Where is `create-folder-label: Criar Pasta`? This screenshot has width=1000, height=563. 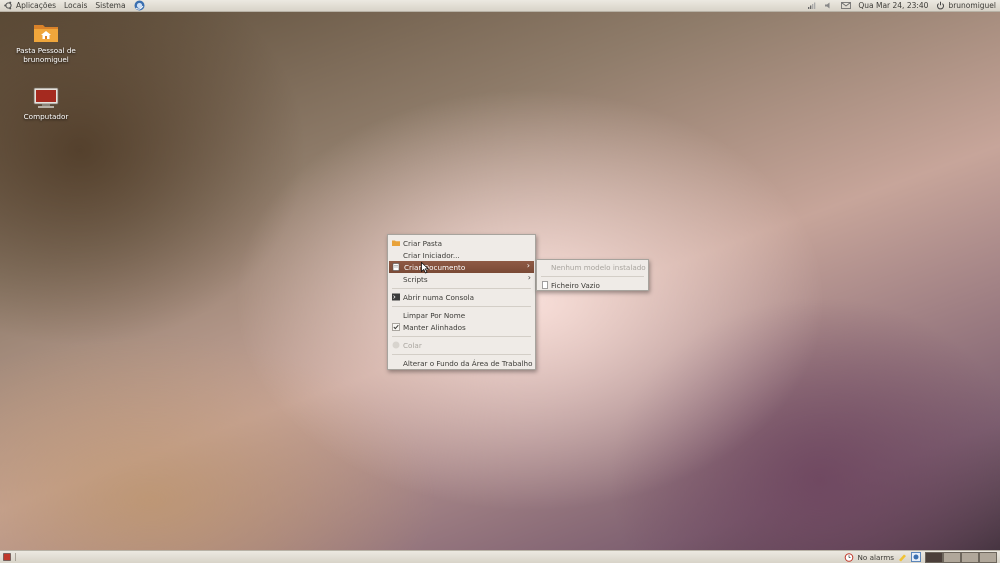 create-folder-label: Criar Pasta is located at coordinates (422, 243).